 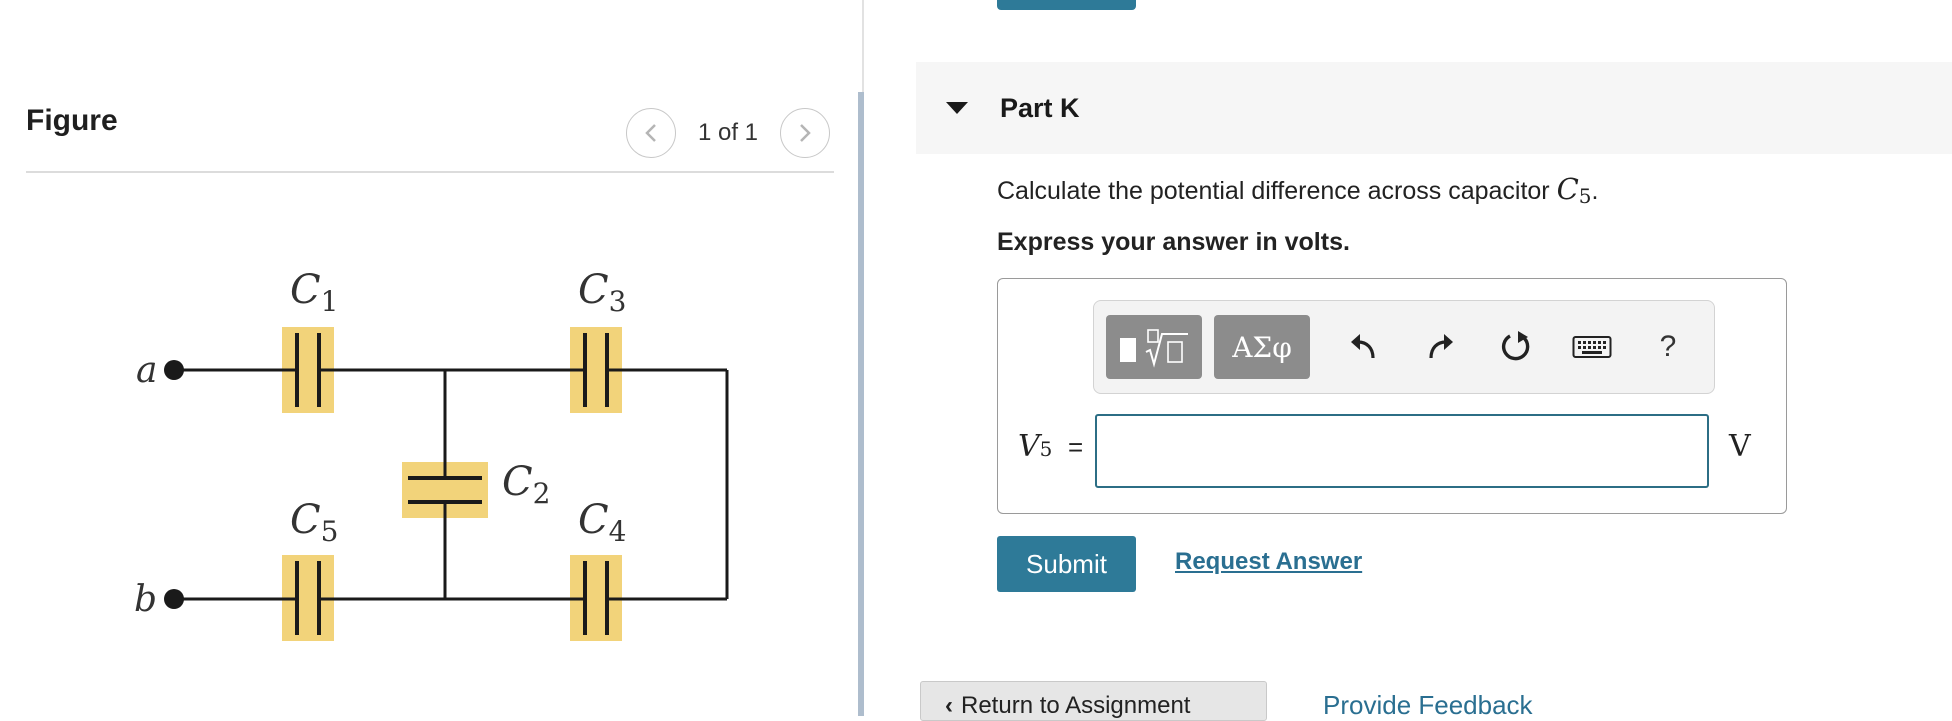 I want to click on question-period: ., so click(x=1595, y=191).